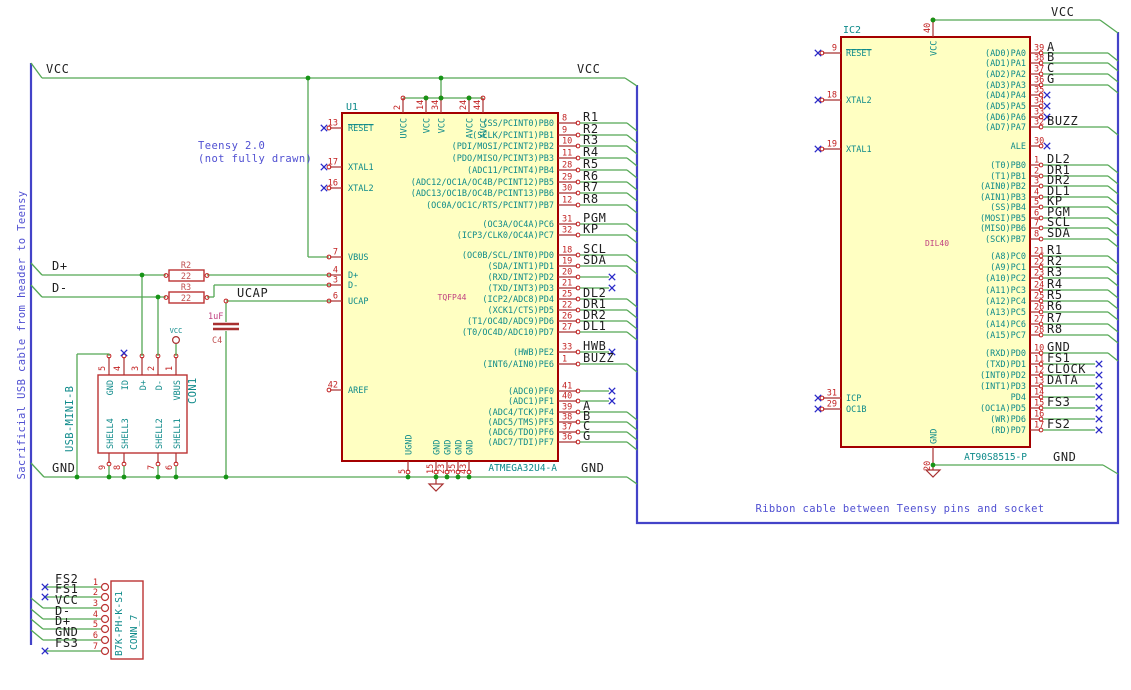  Describe the element at coordinates (1005, 240) in the screenshot. I see `pin-name: (SCK)PB7` at that location.